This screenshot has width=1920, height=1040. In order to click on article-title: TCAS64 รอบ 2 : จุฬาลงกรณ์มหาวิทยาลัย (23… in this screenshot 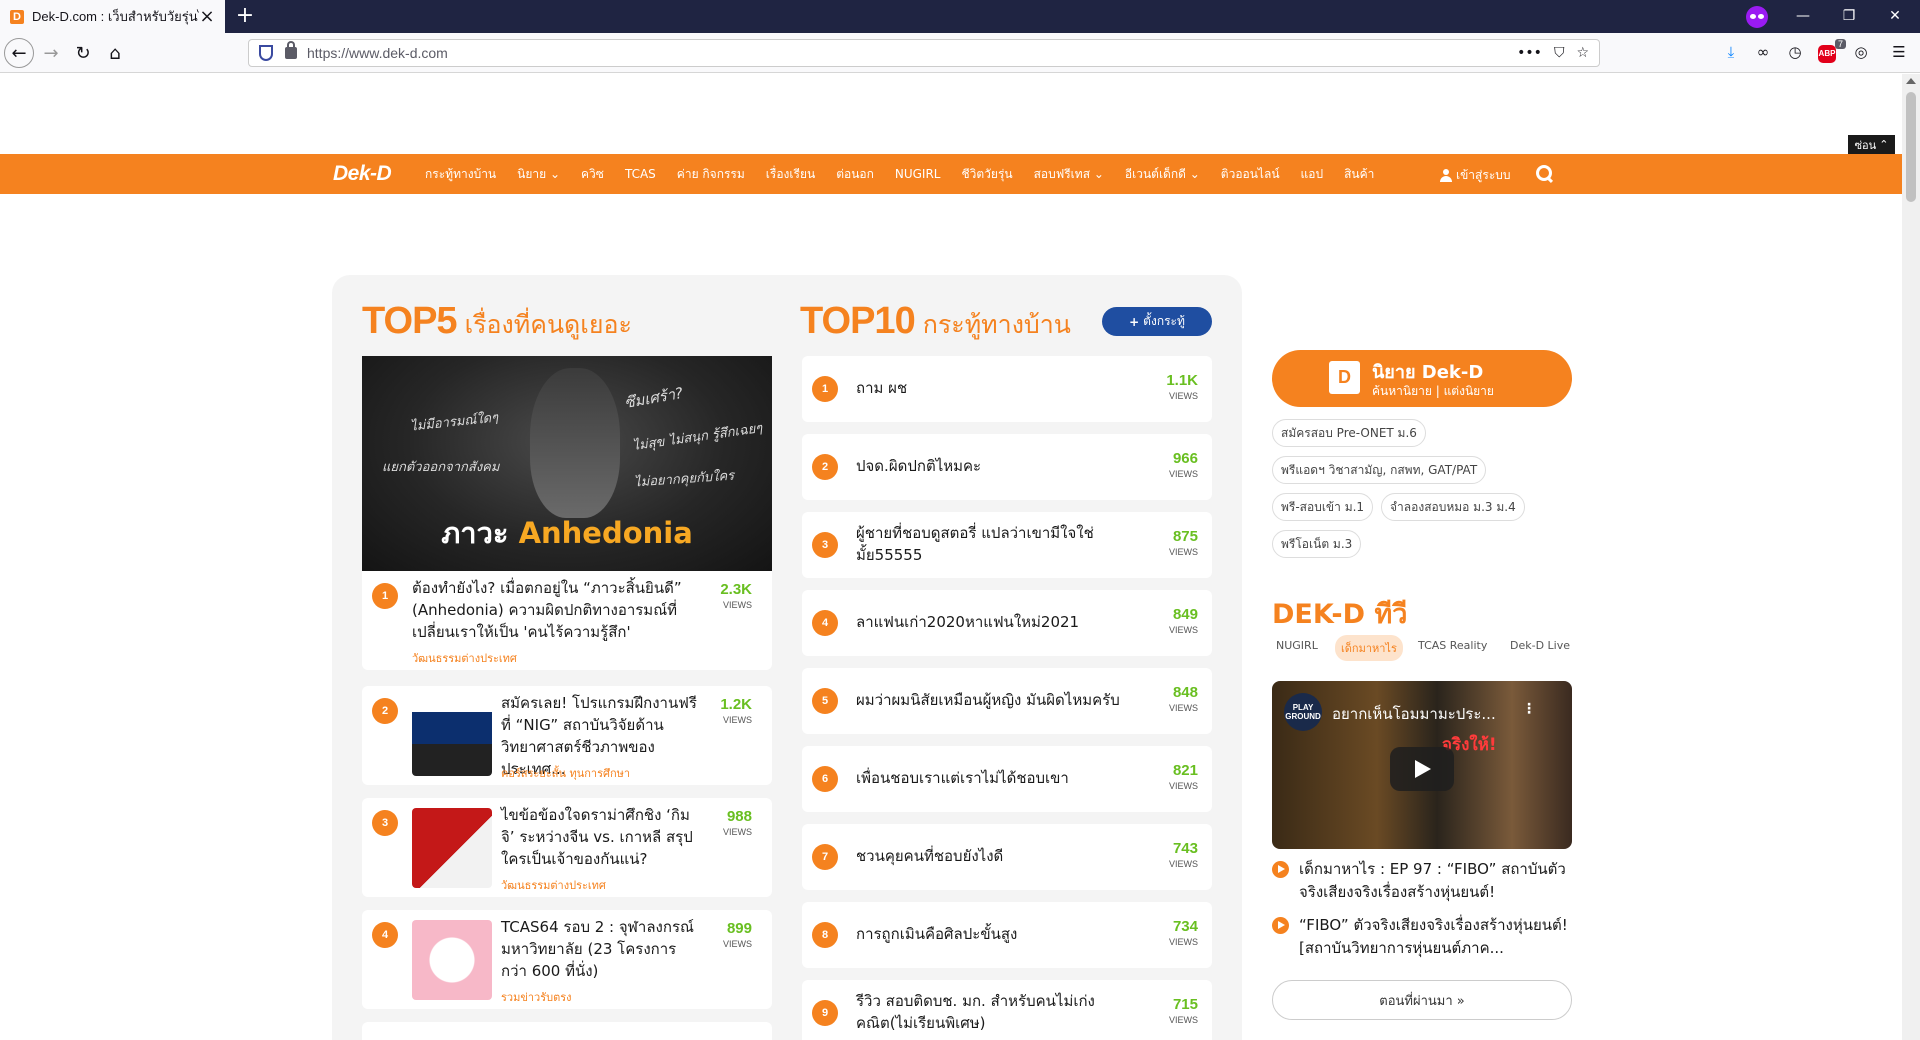, I will do `click(601, 949)`.